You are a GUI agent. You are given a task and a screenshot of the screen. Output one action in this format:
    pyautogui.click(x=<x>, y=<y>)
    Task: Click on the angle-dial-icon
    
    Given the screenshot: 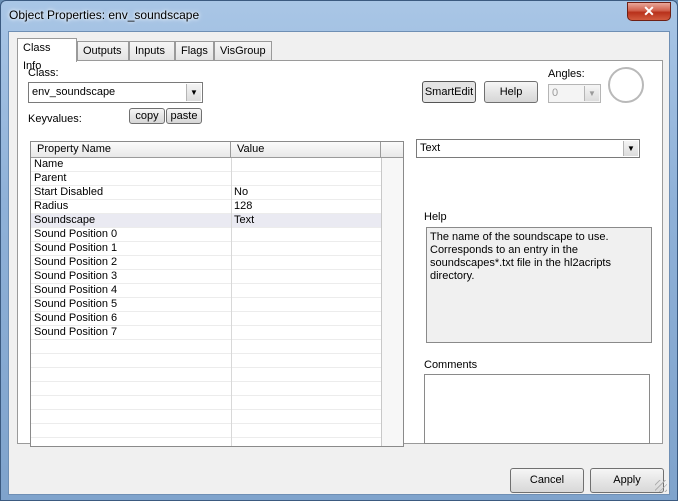 What is the action you would take?
    pyautogui.click(x=626, y=85)
    